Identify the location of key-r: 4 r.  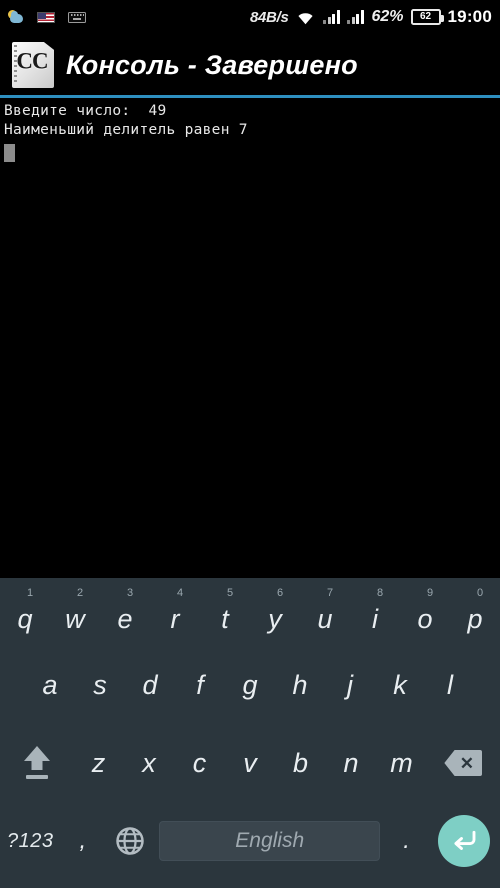
(175, 612).